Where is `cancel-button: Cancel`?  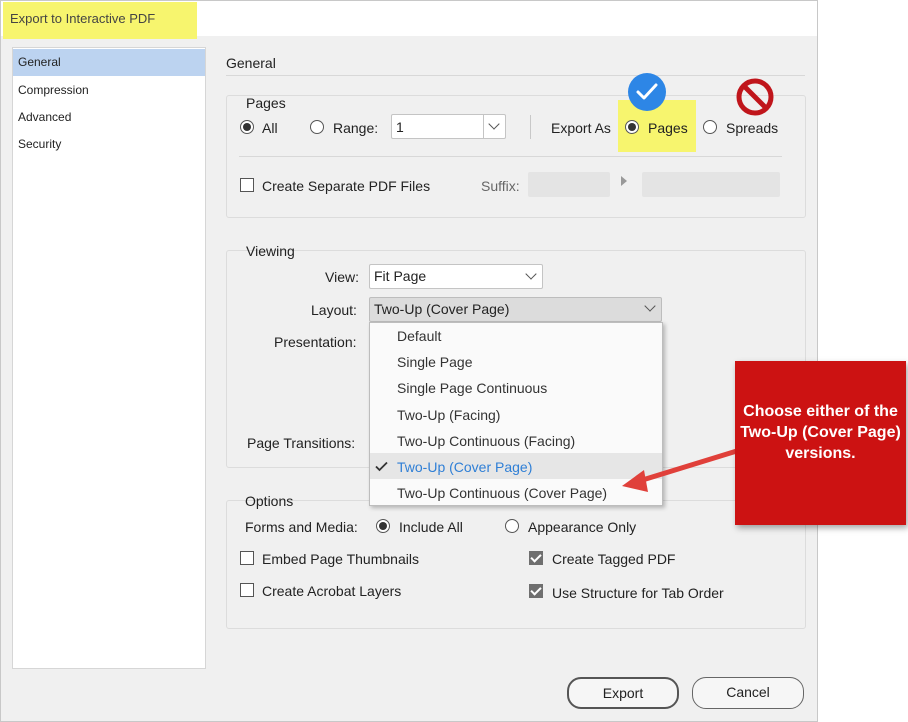 cancel-button: Cancel is located at coordinates (748, 693).